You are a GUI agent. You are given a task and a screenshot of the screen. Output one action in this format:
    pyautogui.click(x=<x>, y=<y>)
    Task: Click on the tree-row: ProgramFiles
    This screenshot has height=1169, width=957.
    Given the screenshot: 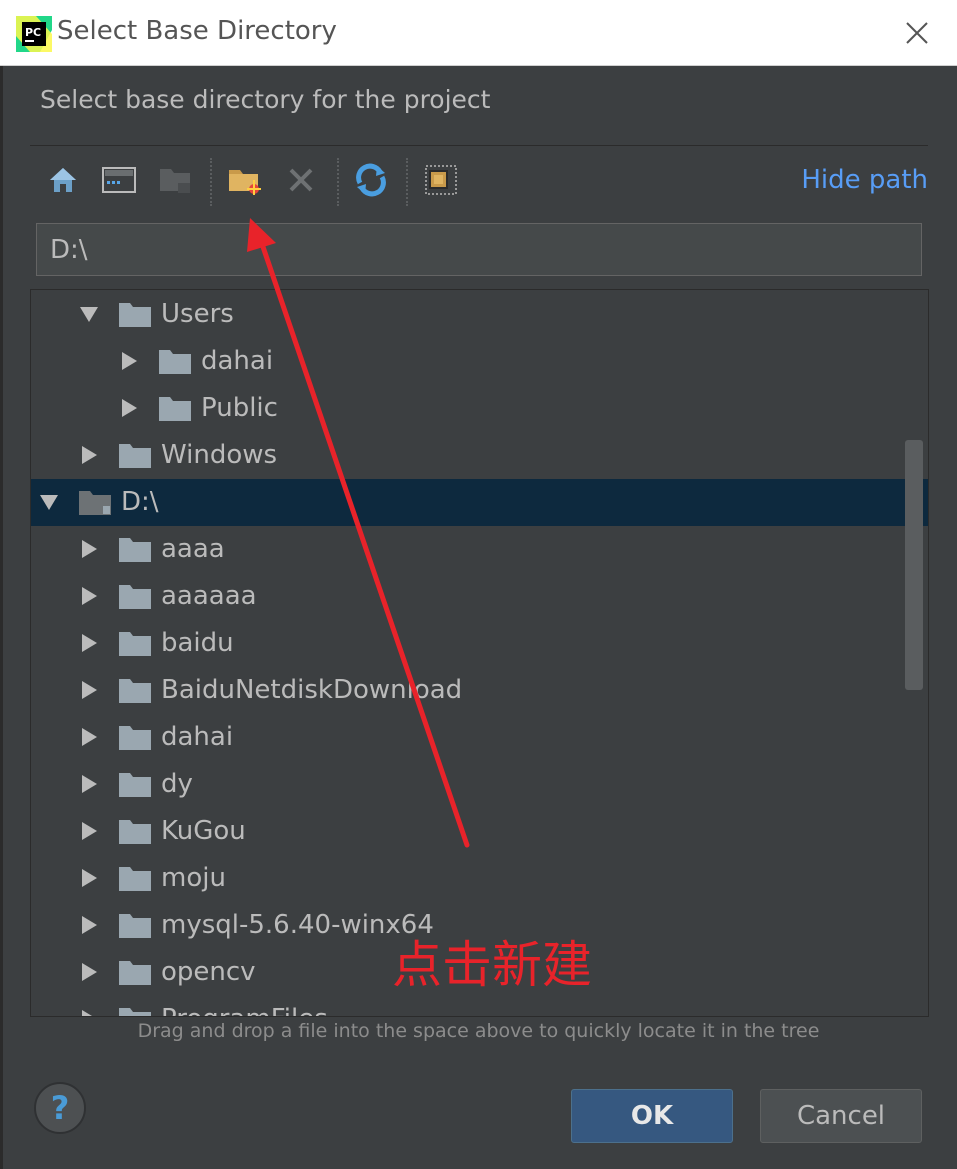 What is the action you would take?
    pyautogui.click(x=479, y=1006)
    